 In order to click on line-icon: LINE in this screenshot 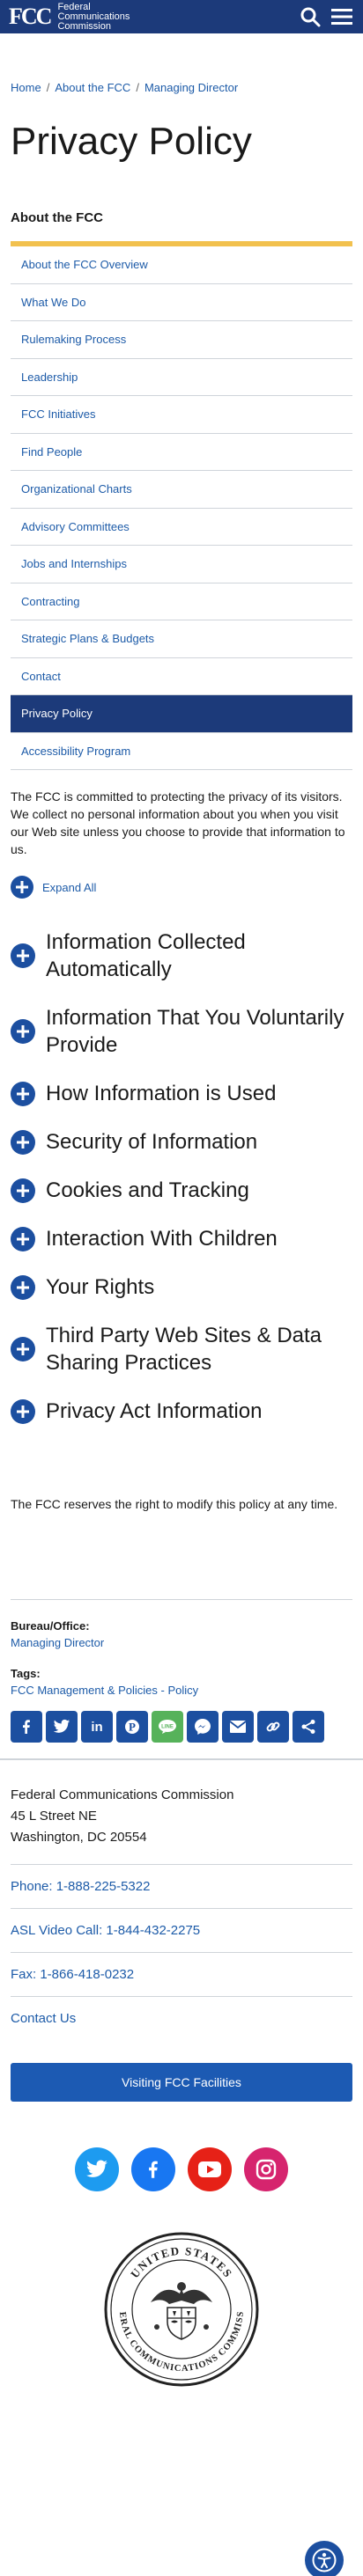, I will do `click(167, 1727)`.